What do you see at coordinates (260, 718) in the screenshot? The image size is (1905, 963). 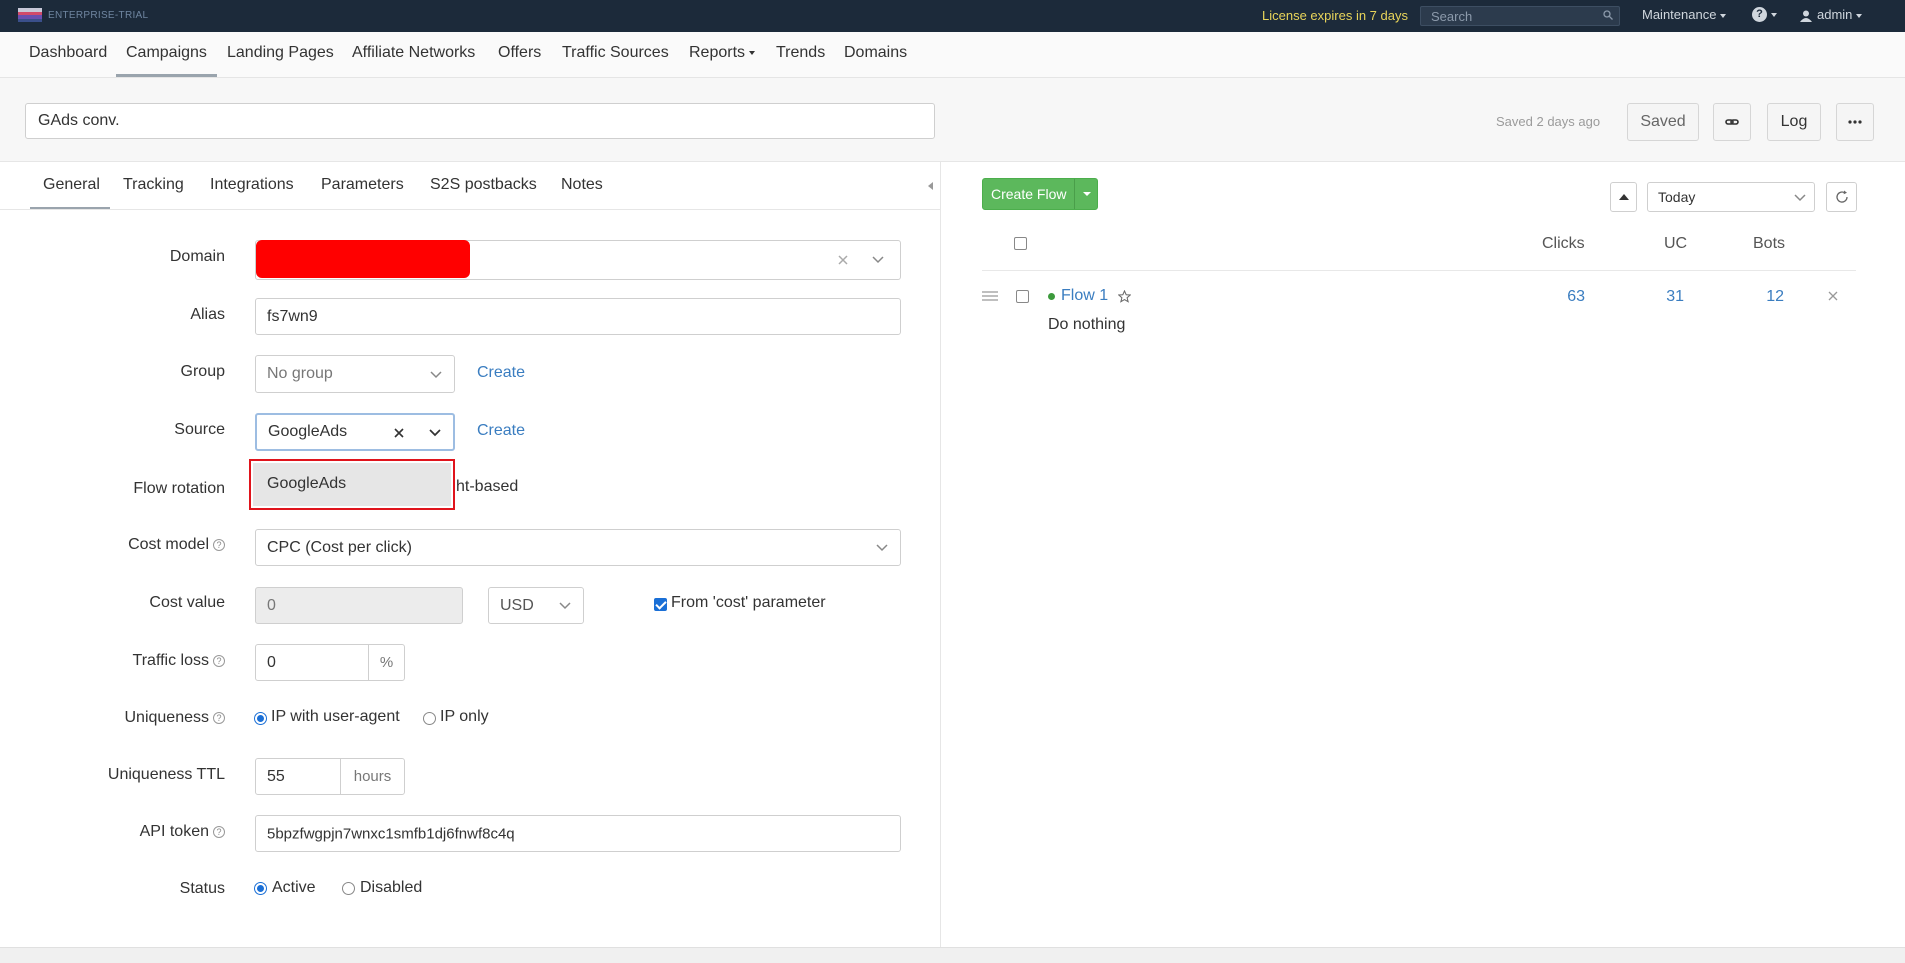 I see `uniqueness-ip-ua-radio` at bounding box center [260, 718].